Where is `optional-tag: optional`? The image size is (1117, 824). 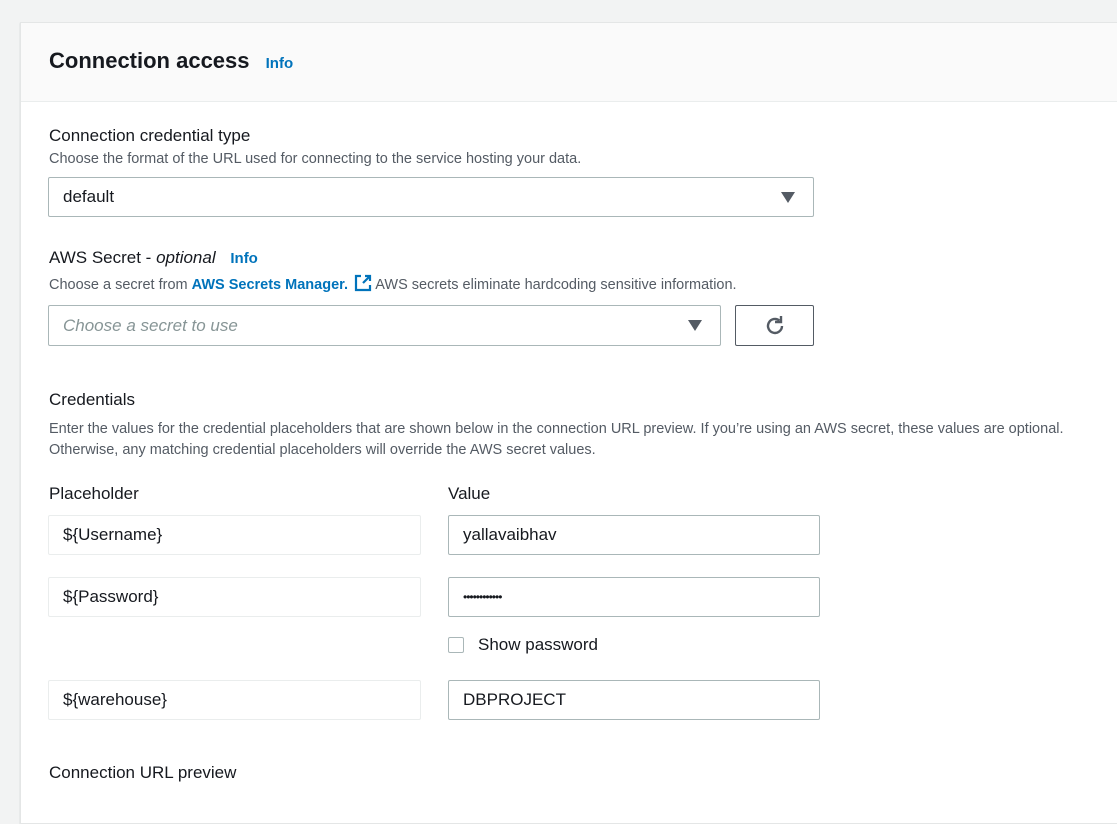 optional-tag: optional is located at coordinates (186, 257).